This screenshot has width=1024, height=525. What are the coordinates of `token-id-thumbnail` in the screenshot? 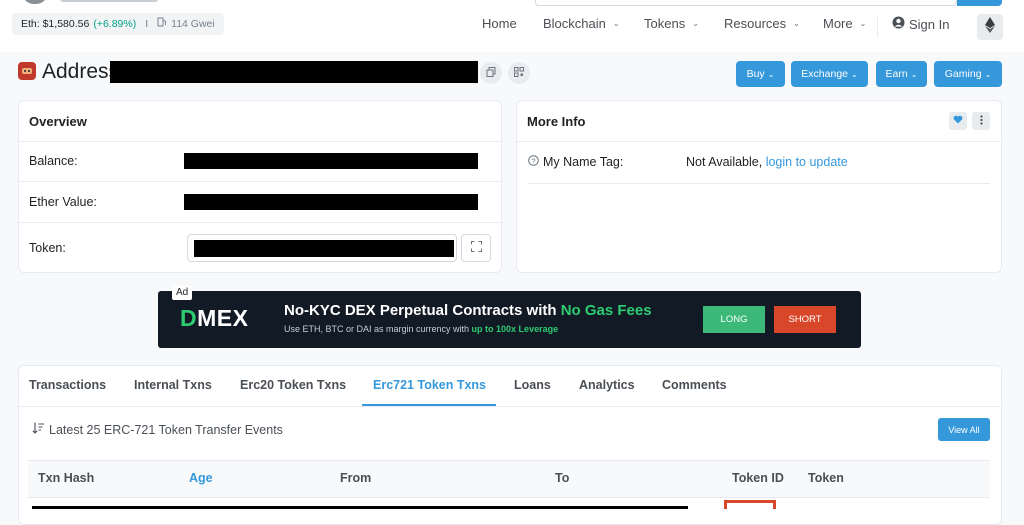 It's located at (750, 504).